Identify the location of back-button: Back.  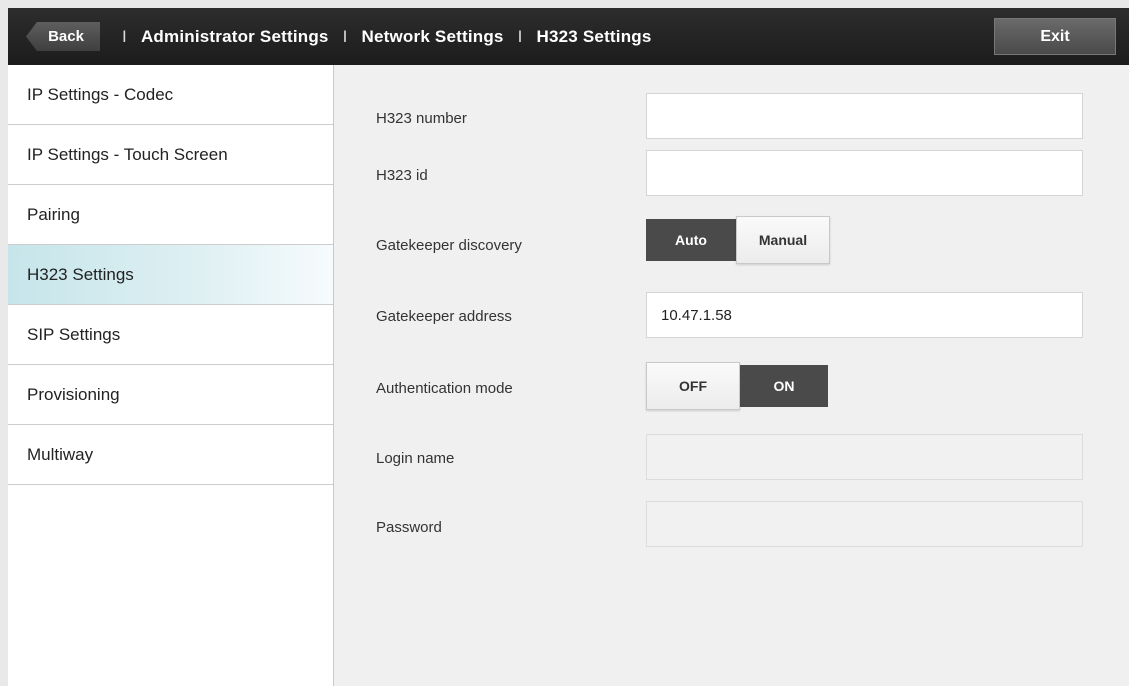
(63, 36).